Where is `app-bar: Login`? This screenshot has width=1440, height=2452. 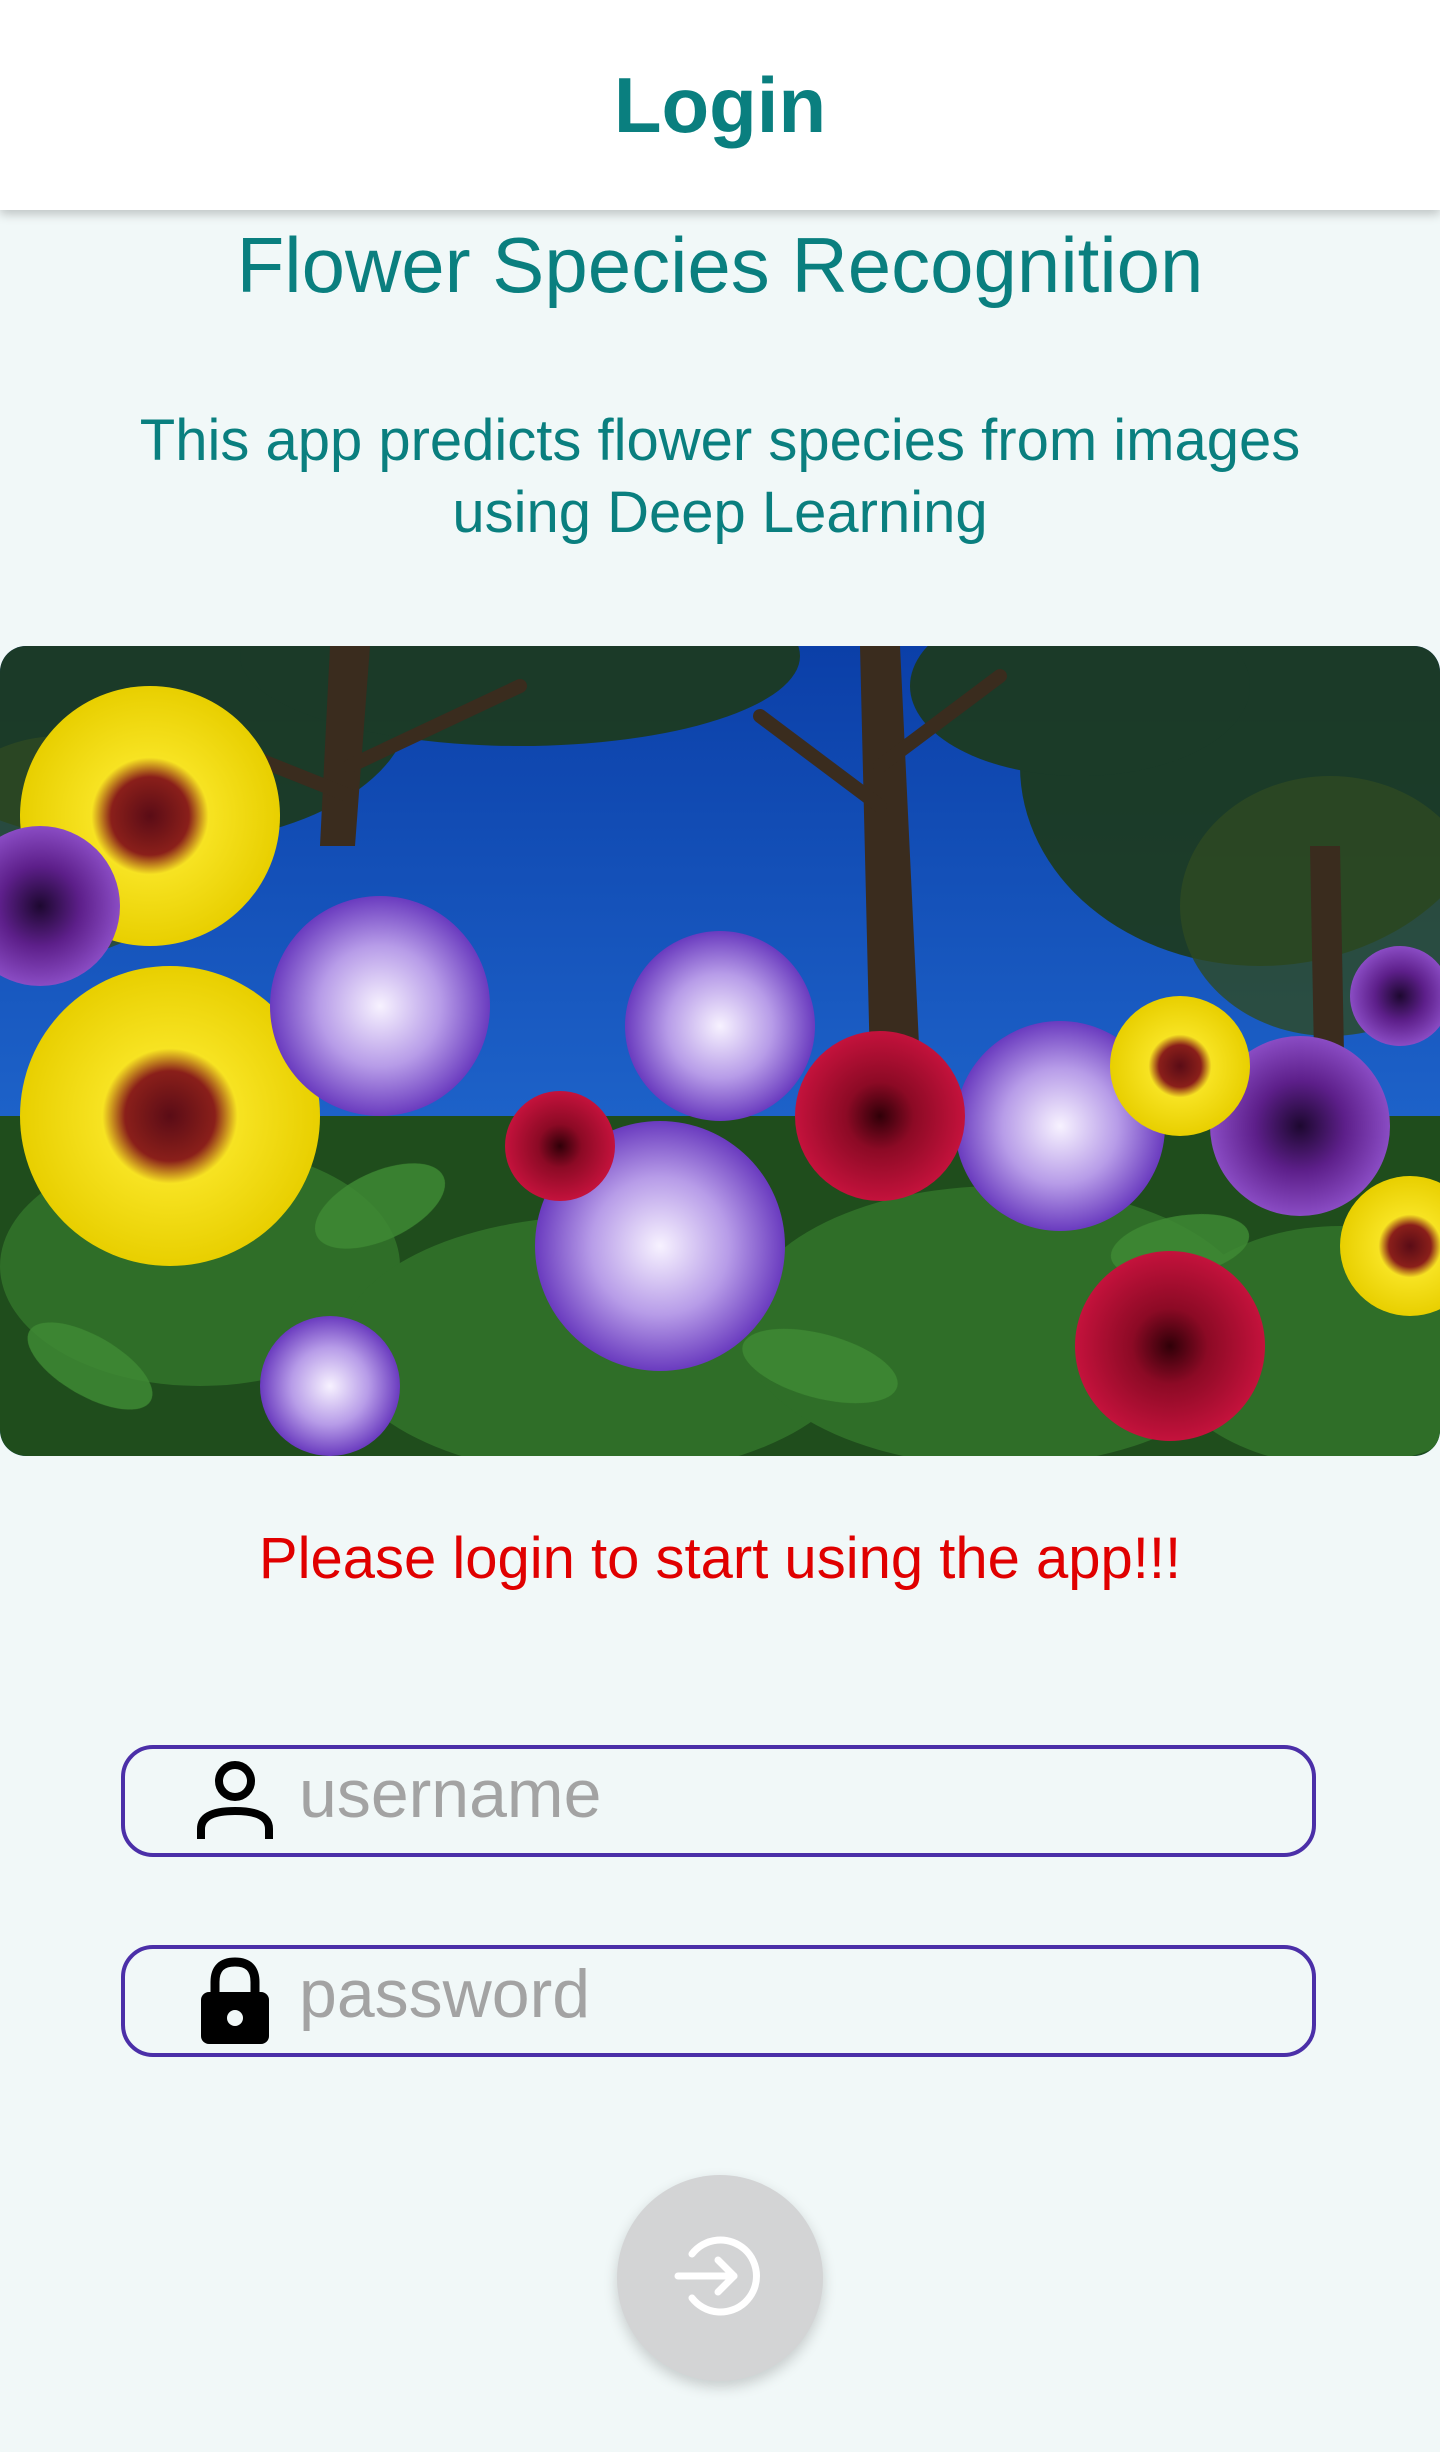
app-bar: Login is located at coordinates (720, 105).